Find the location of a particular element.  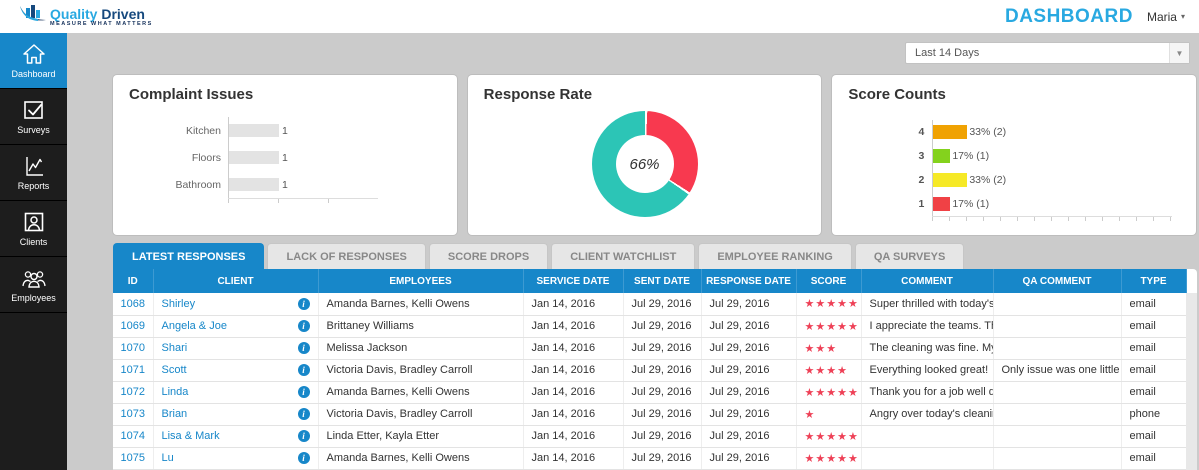

client-link: Angela & Joe is located at coordinates (194, 326).